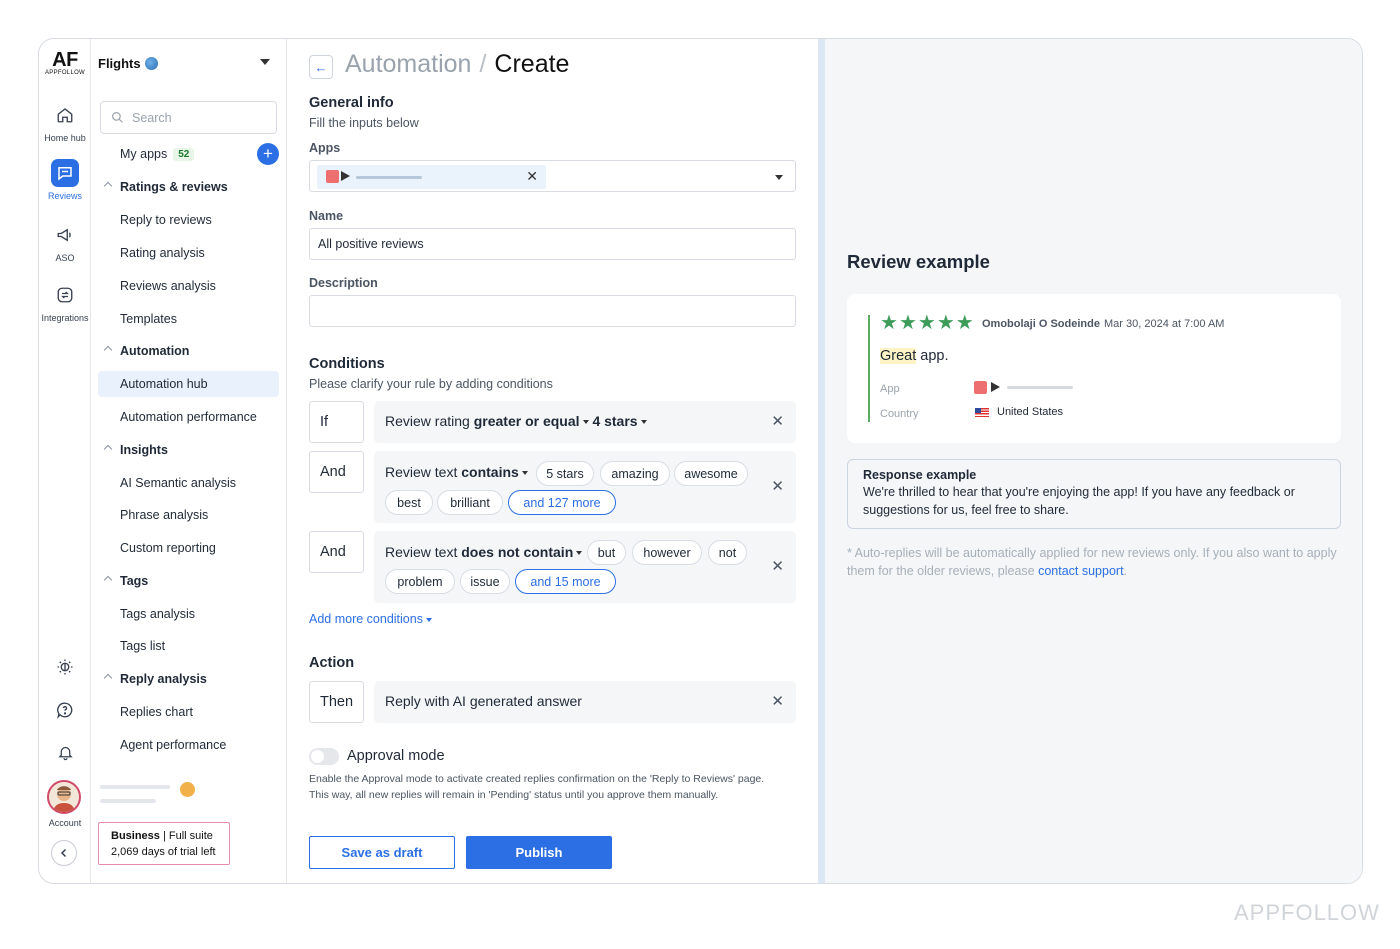  I want to click on keyword-pill: best, so click(409, 502).